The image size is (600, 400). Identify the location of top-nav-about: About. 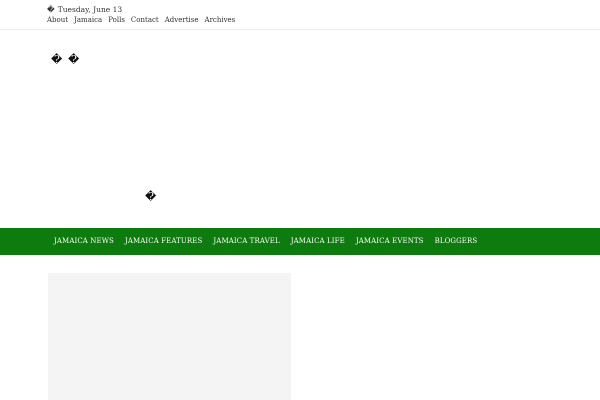
(57, 20).